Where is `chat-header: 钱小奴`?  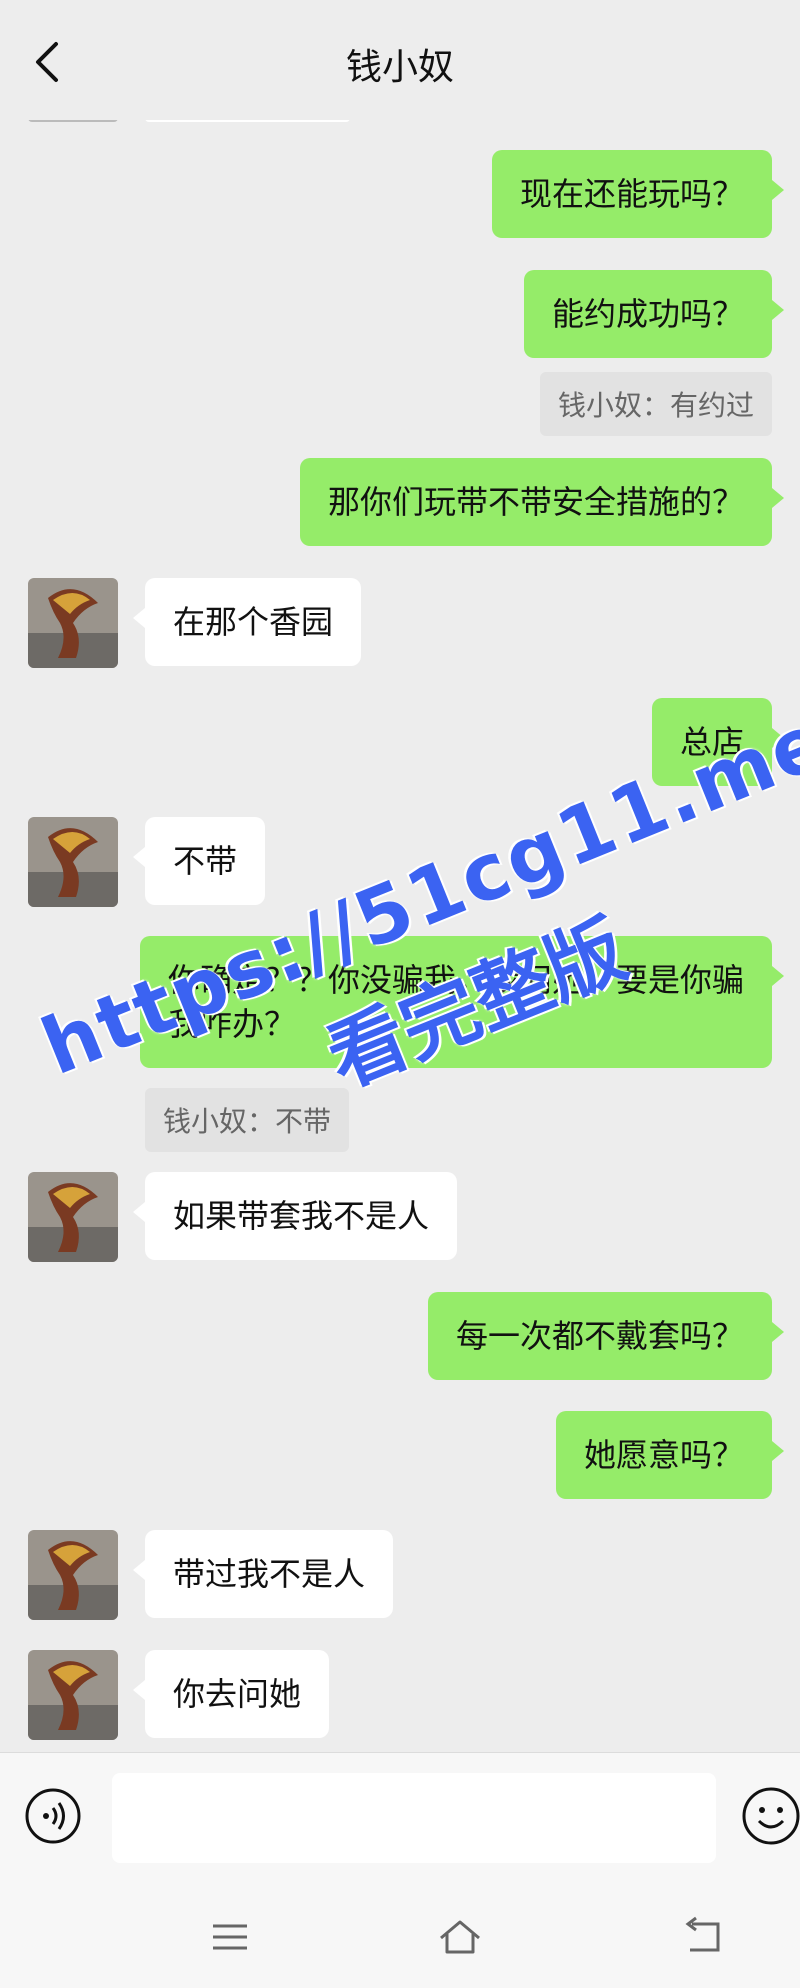
chat-header: 钱小奴 is located at coordinates (400, 60).